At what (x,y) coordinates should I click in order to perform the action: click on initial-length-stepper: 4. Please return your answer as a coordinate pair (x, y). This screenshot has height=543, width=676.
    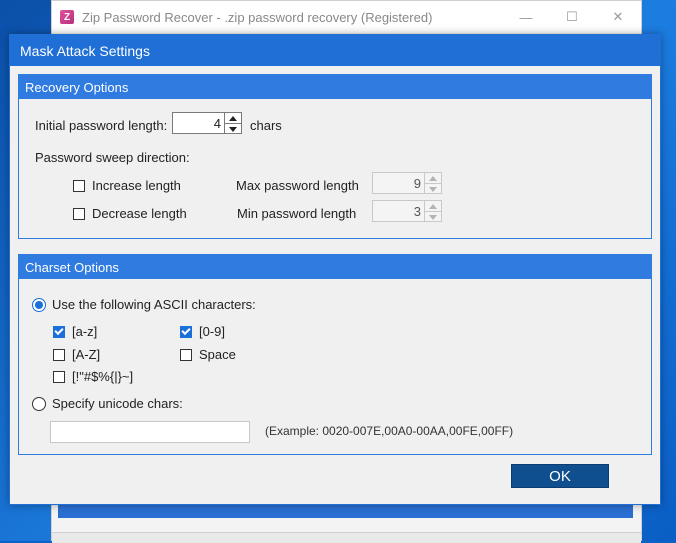
    Looking at the image, I should click on (207, 123).